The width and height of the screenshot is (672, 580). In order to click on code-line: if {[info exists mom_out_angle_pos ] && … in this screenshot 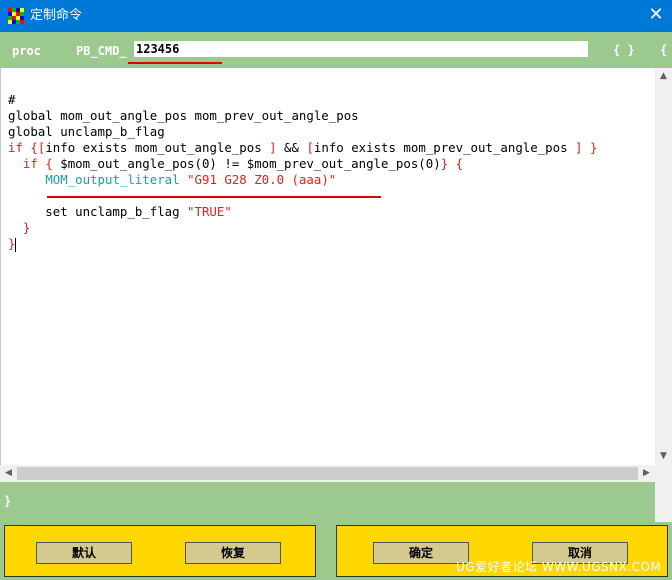, I will do `click(303, 147)`.